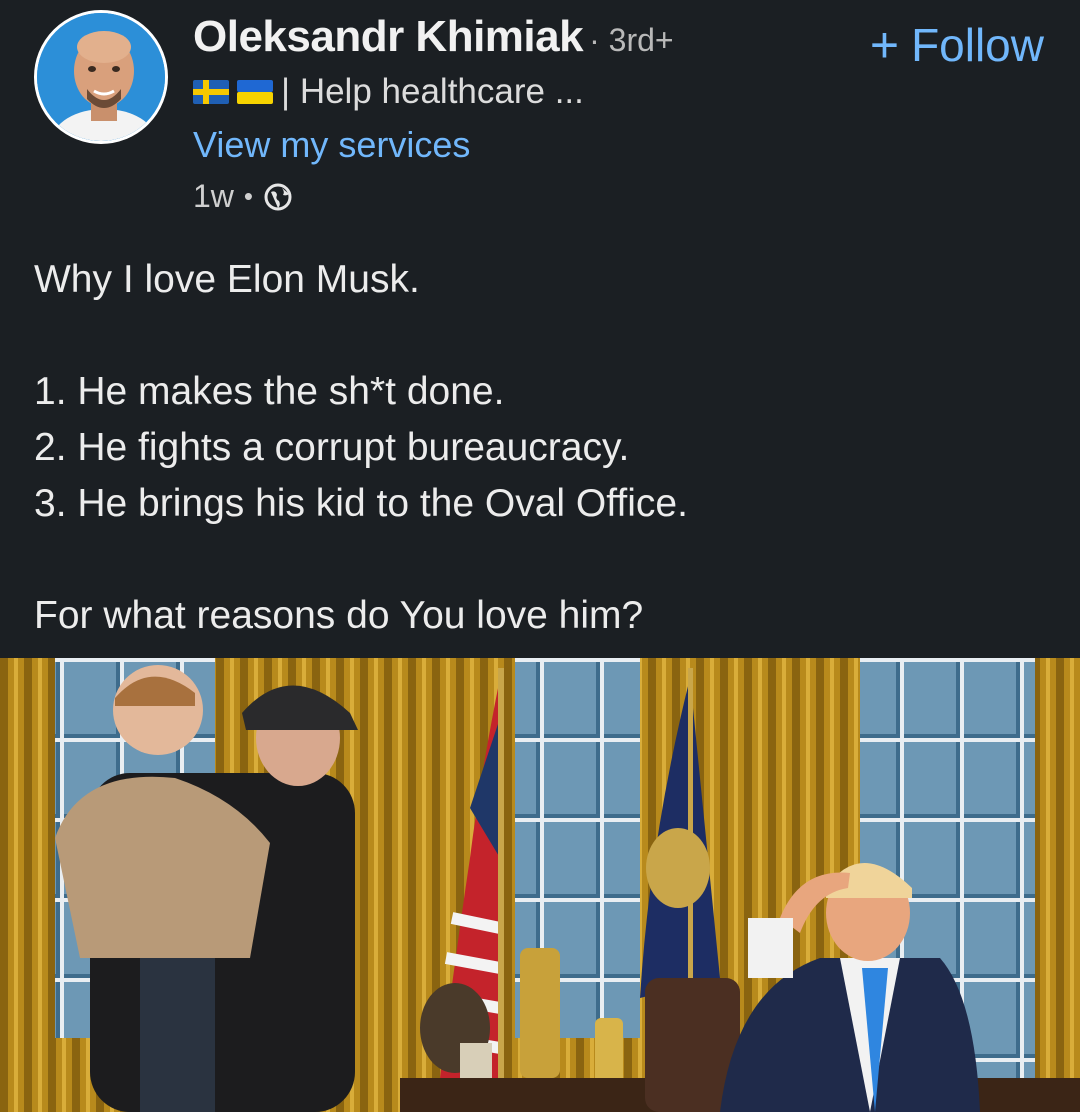  What do you see at coordinates (255, 92) in the screenshot?
I see `ukraine-flag-icon` at bounding box center [255, 92].